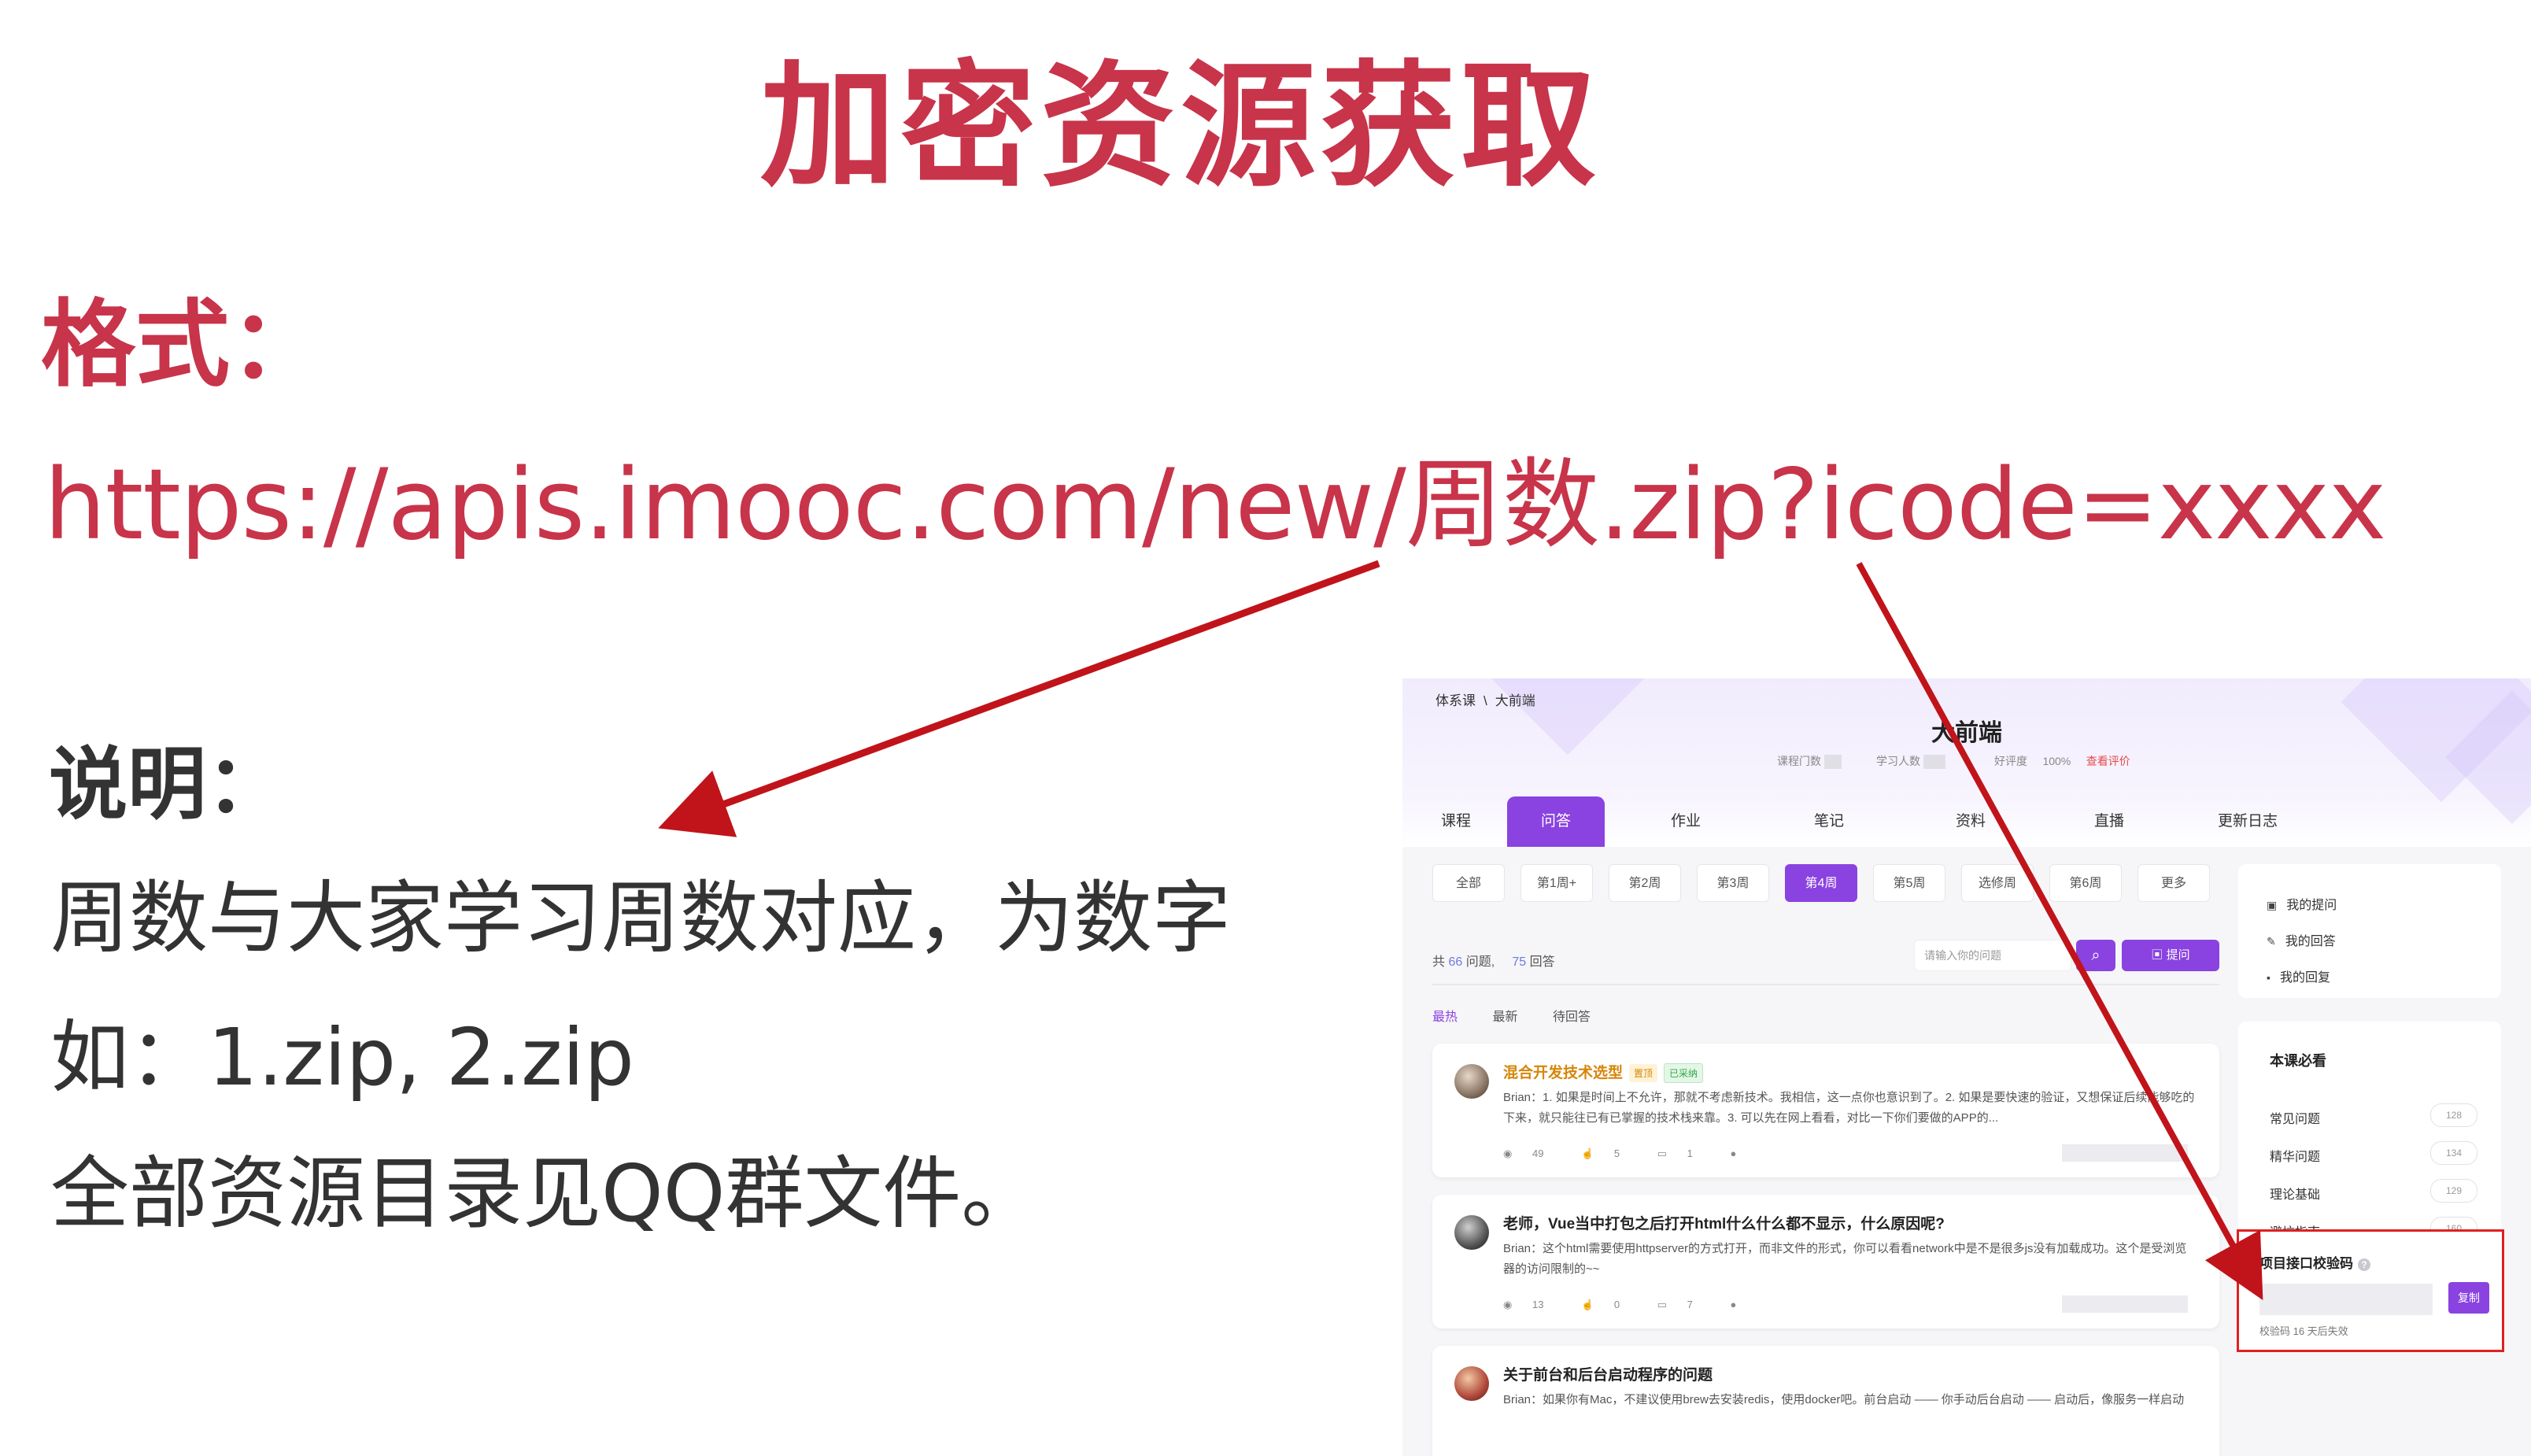  I want to click on arrow-week-number, so click(1019, 698).